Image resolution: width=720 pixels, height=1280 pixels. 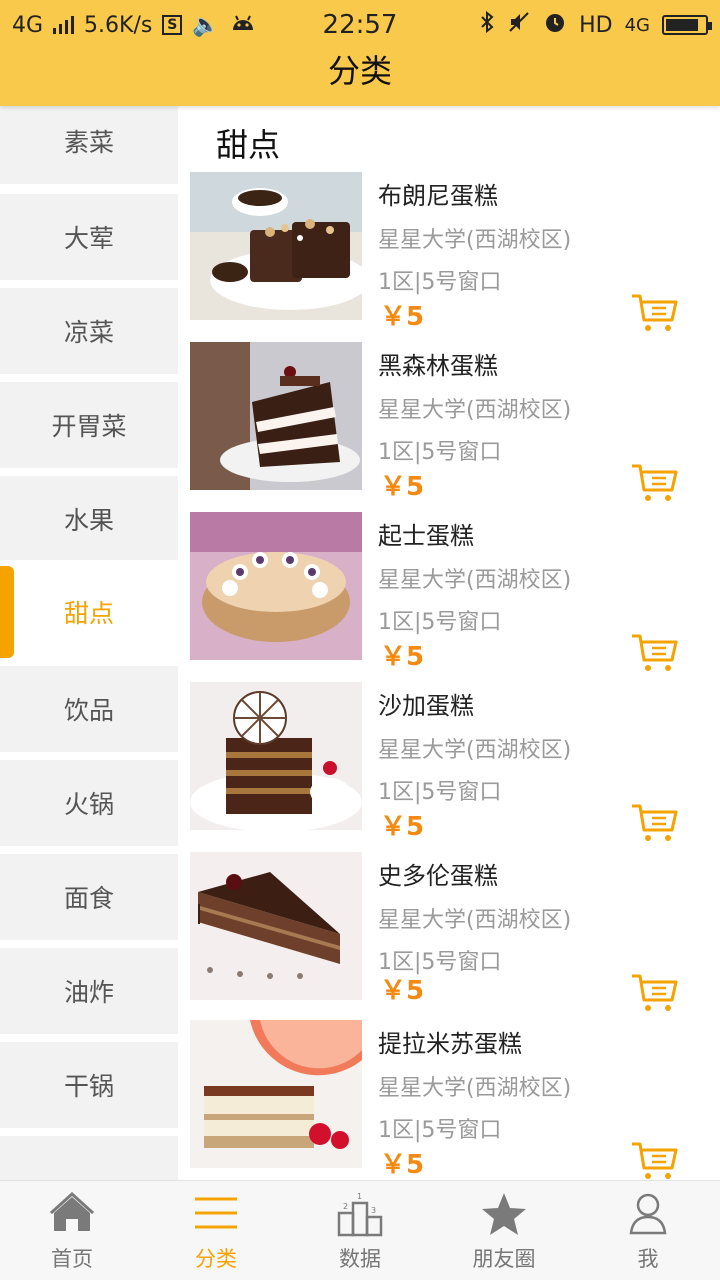 I want to click on bluetooth-icon, so click(x=487, y=25).